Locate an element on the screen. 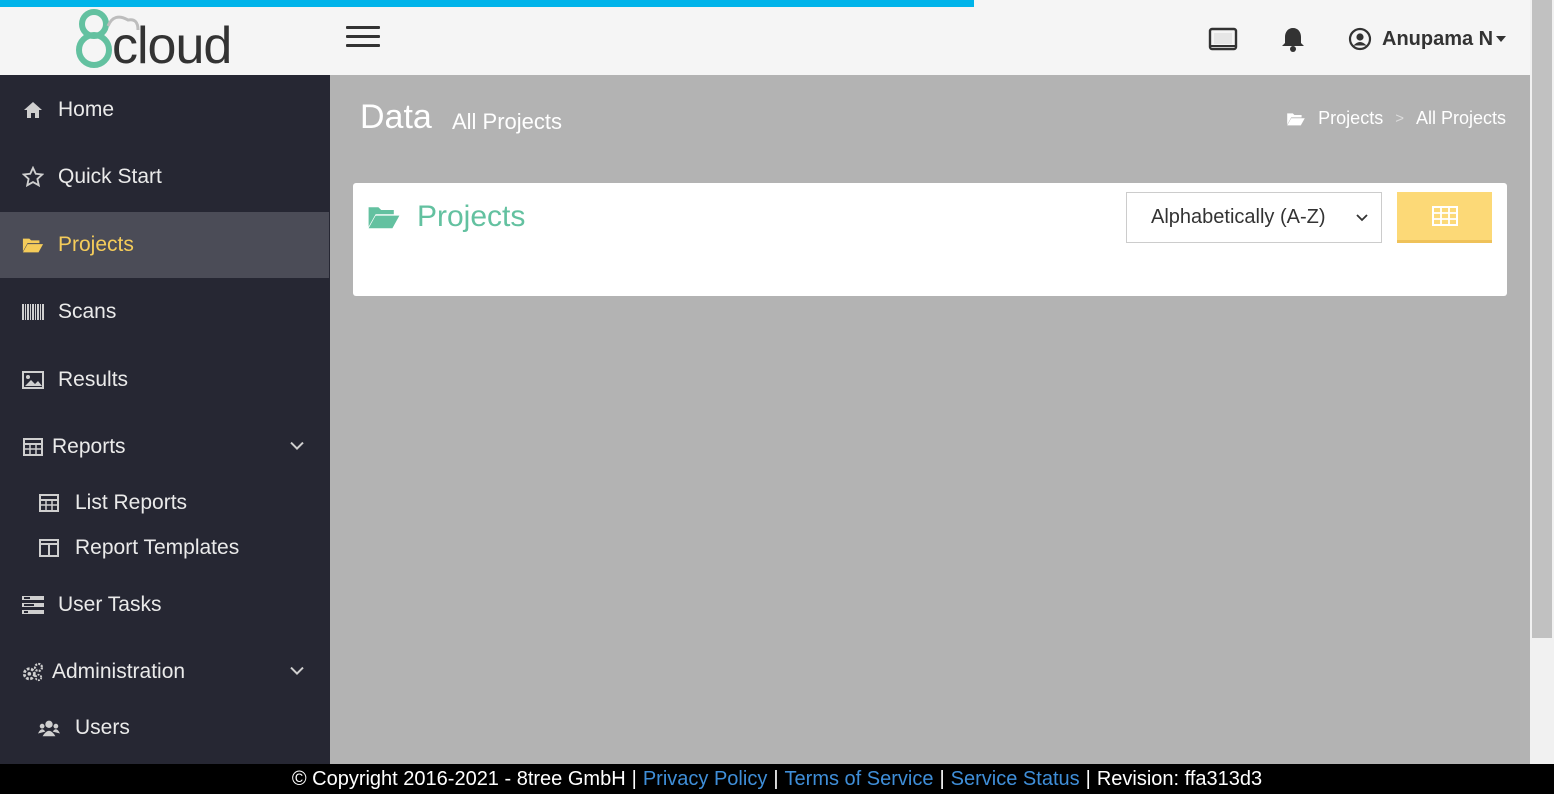 This screenshot has width=1554, height=794. star-icon is located at coordinates (33, 177).